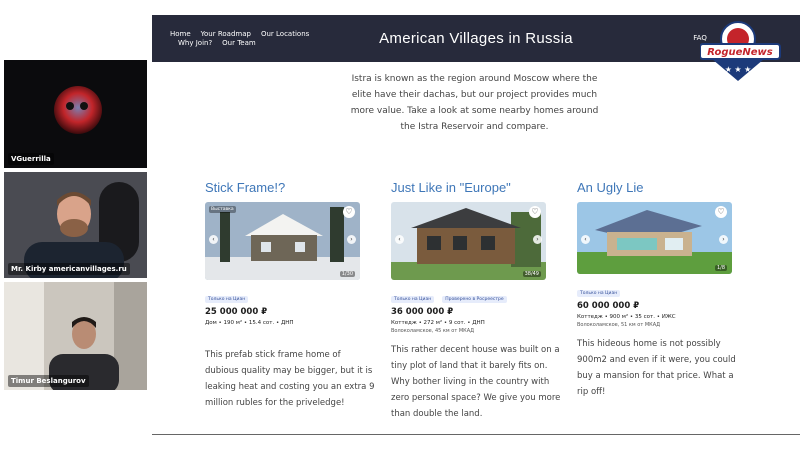 This screenshot has width=800, height=450. What do you see at coordinates (608, 306) in the screenshot?
I see `listing-price: 60 000 000 ₽` at bounding box center [608, 306].